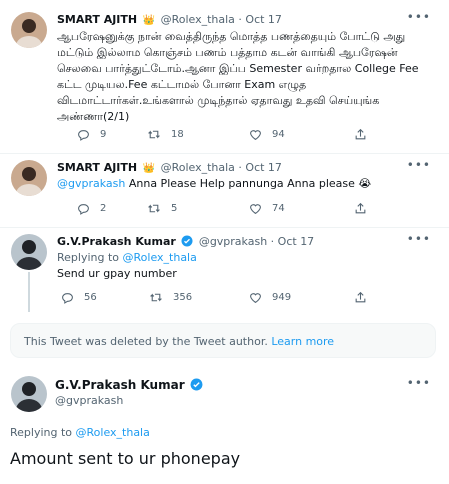  What do you see at coordinates (365, 183) in the screenshot?
I see `crying-emoji: 😭` at bounding box center [365, 183].